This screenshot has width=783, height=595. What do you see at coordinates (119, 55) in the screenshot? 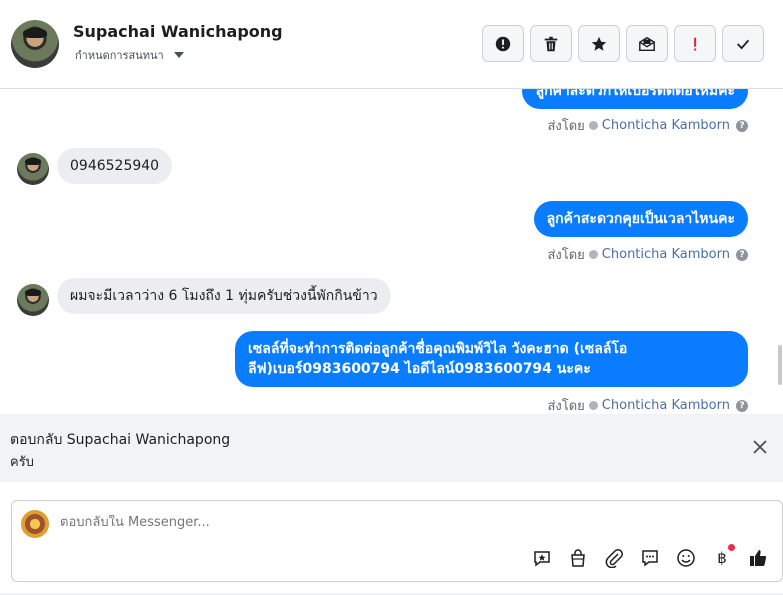
I see `conversation-schedule-label: กำหนดการสนทนา` at bounding box center [119, 55].